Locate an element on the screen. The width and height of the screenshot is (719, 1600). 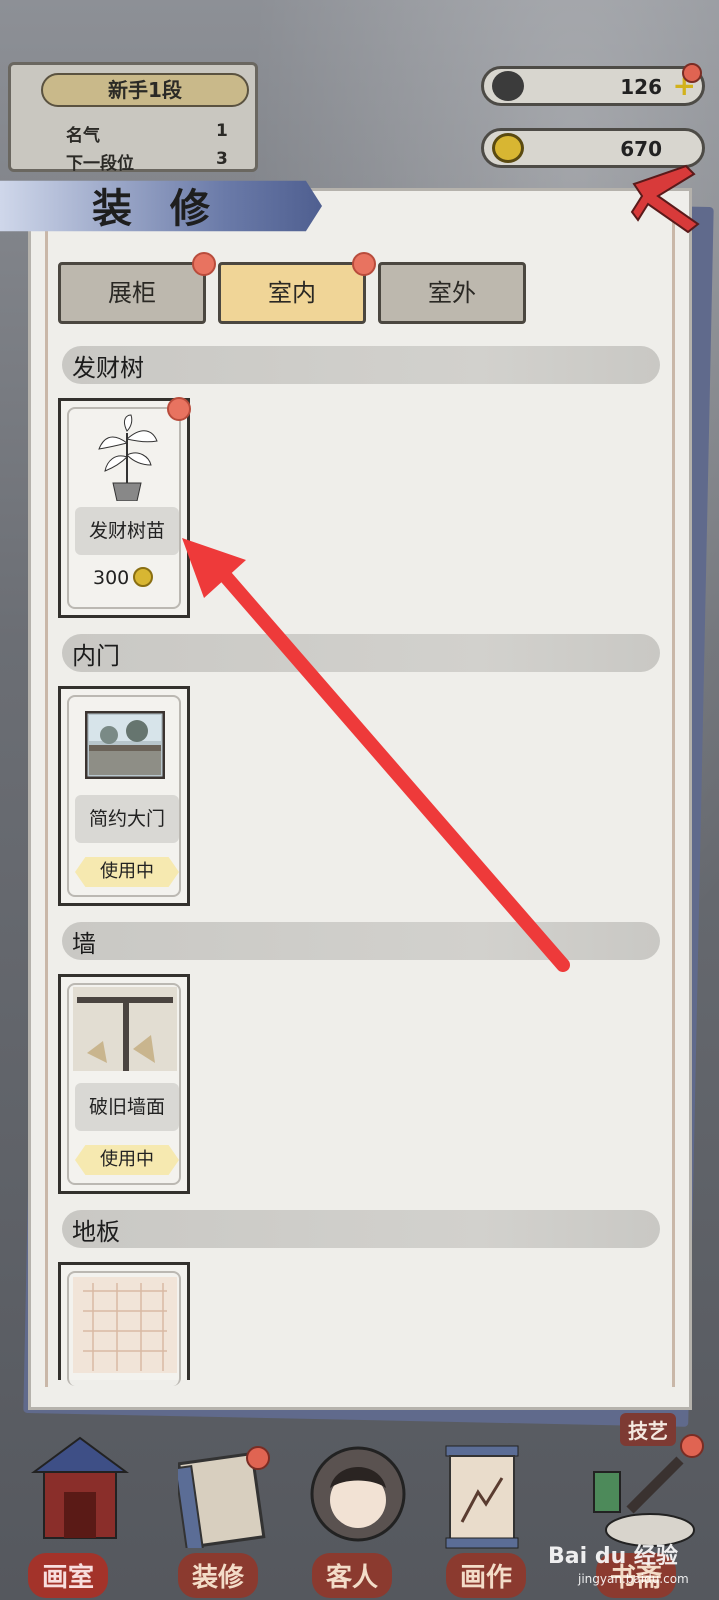
next-rank-value: 3 is located at coordinates (222, 159).